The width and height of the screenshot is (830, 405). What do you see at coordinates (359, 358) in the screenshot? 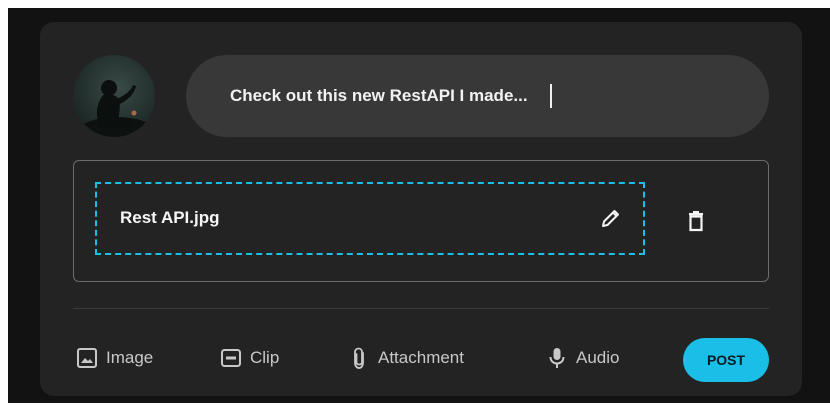
I see `paperclip-icon` at bounding box center [359, 358].